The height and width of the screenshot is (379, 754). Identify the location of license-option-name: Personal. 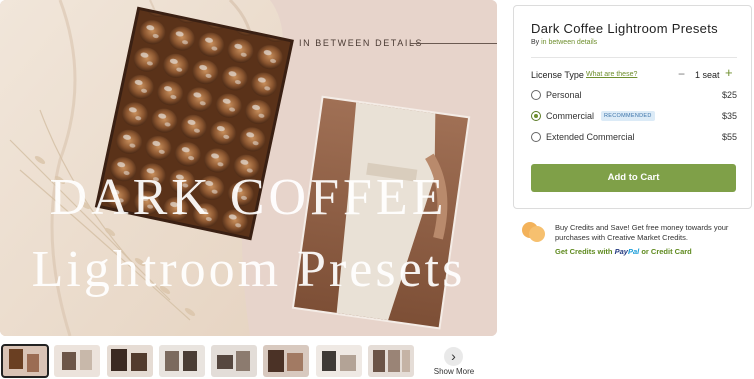
(564, 95).